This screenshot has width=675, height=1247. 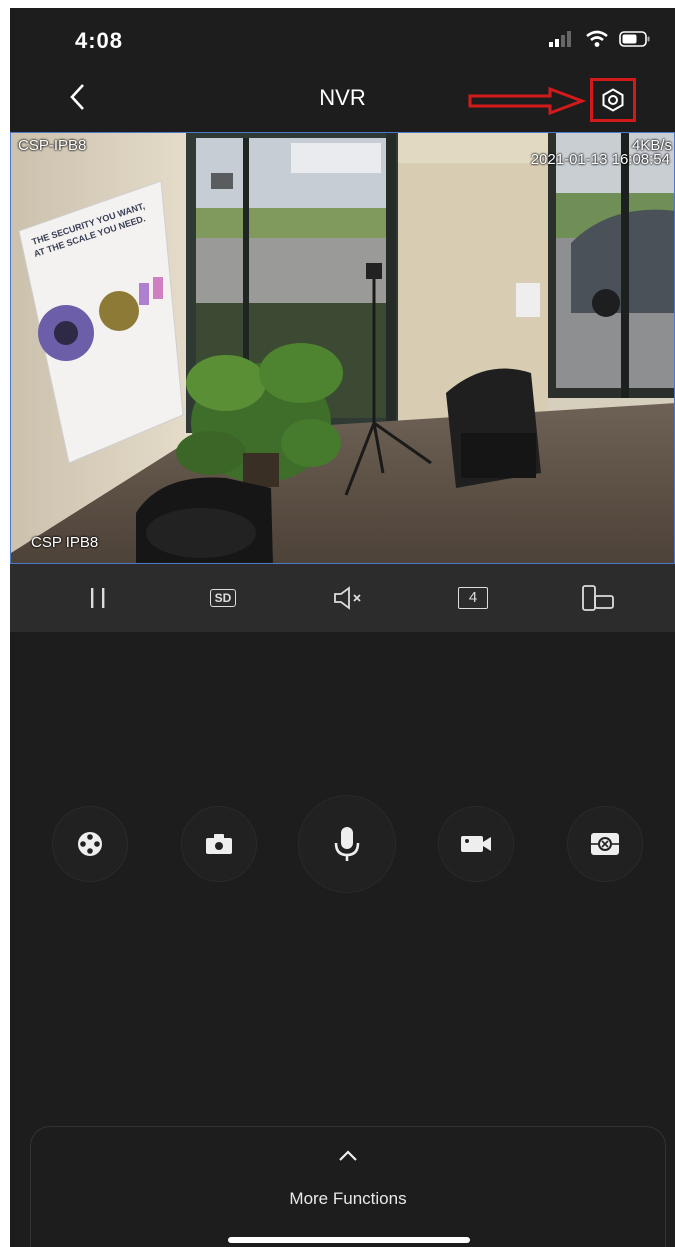 I want to click on video-record-icon, so click(x=476, y=844).